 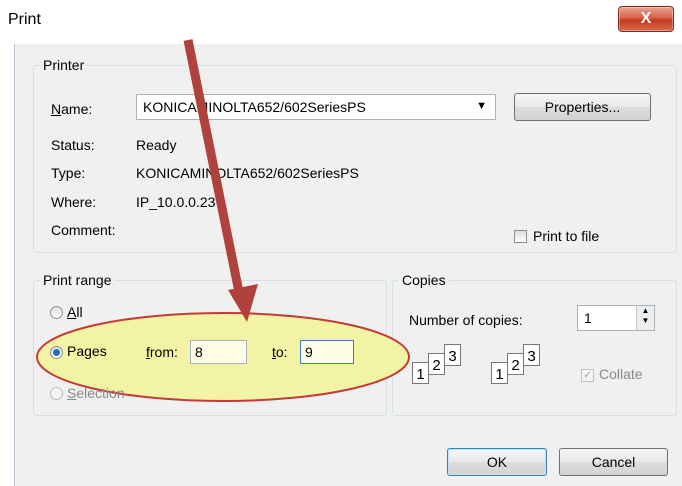 I want to click on arrow-head, so click(x=243, y=303).